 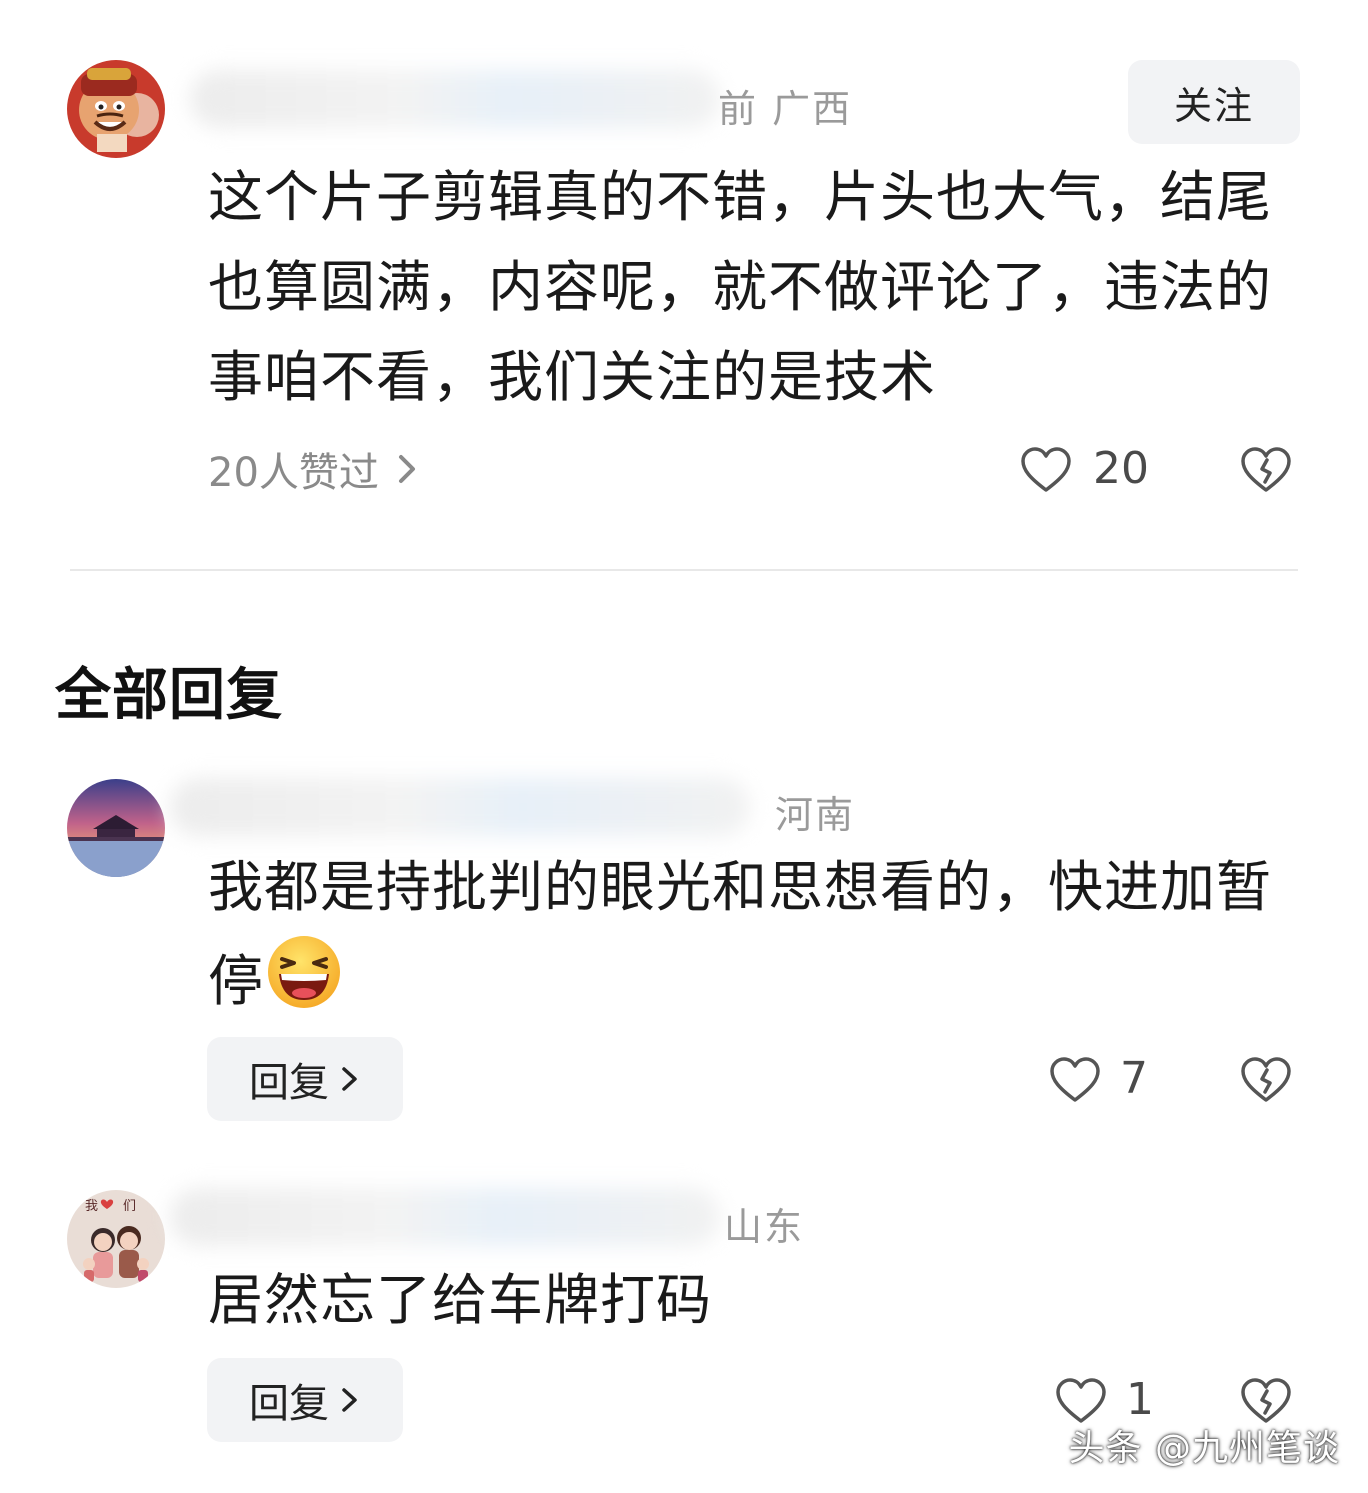 What do you see at coordinates (815, 815) in the screenshot?
I see `reply-region: 河南` at bounding box center [815, 815].